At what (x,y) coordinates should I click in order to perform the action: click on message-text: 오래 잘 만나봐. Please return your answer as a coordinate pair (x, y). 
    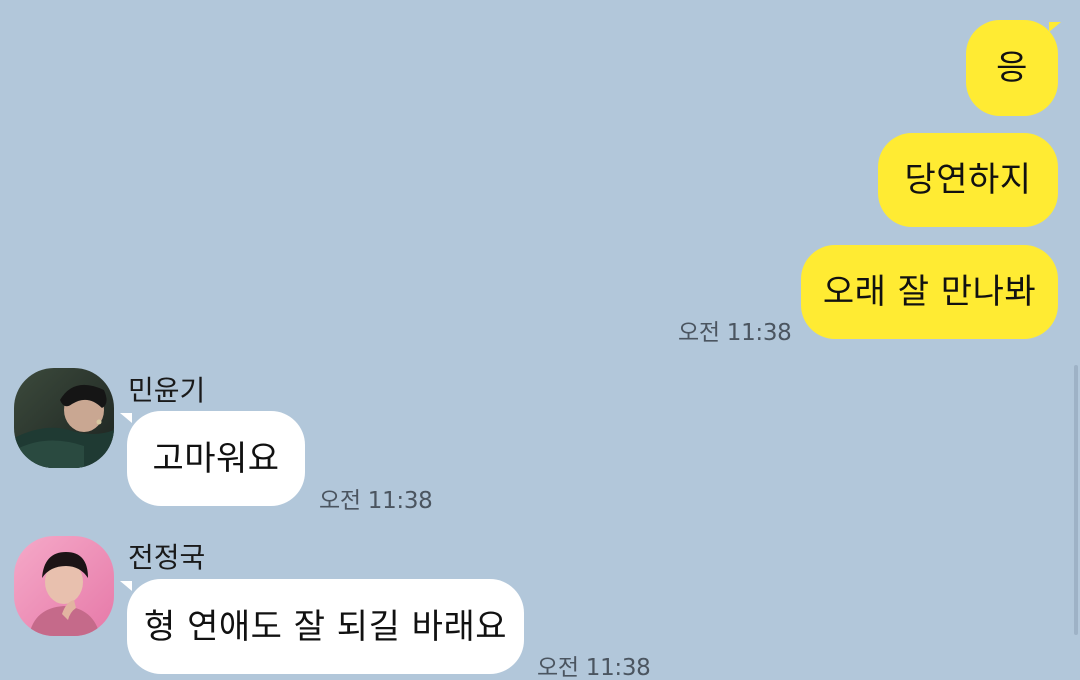
    Looking at the image, I should click on (929, 292).